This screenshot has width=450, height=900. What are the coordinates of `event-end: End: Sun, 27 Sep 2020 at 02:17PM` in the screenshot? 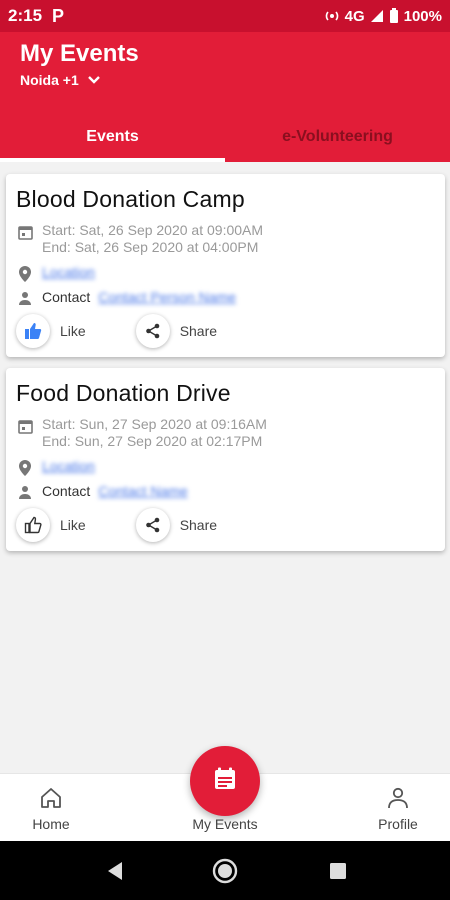 It's located at (152, 441).